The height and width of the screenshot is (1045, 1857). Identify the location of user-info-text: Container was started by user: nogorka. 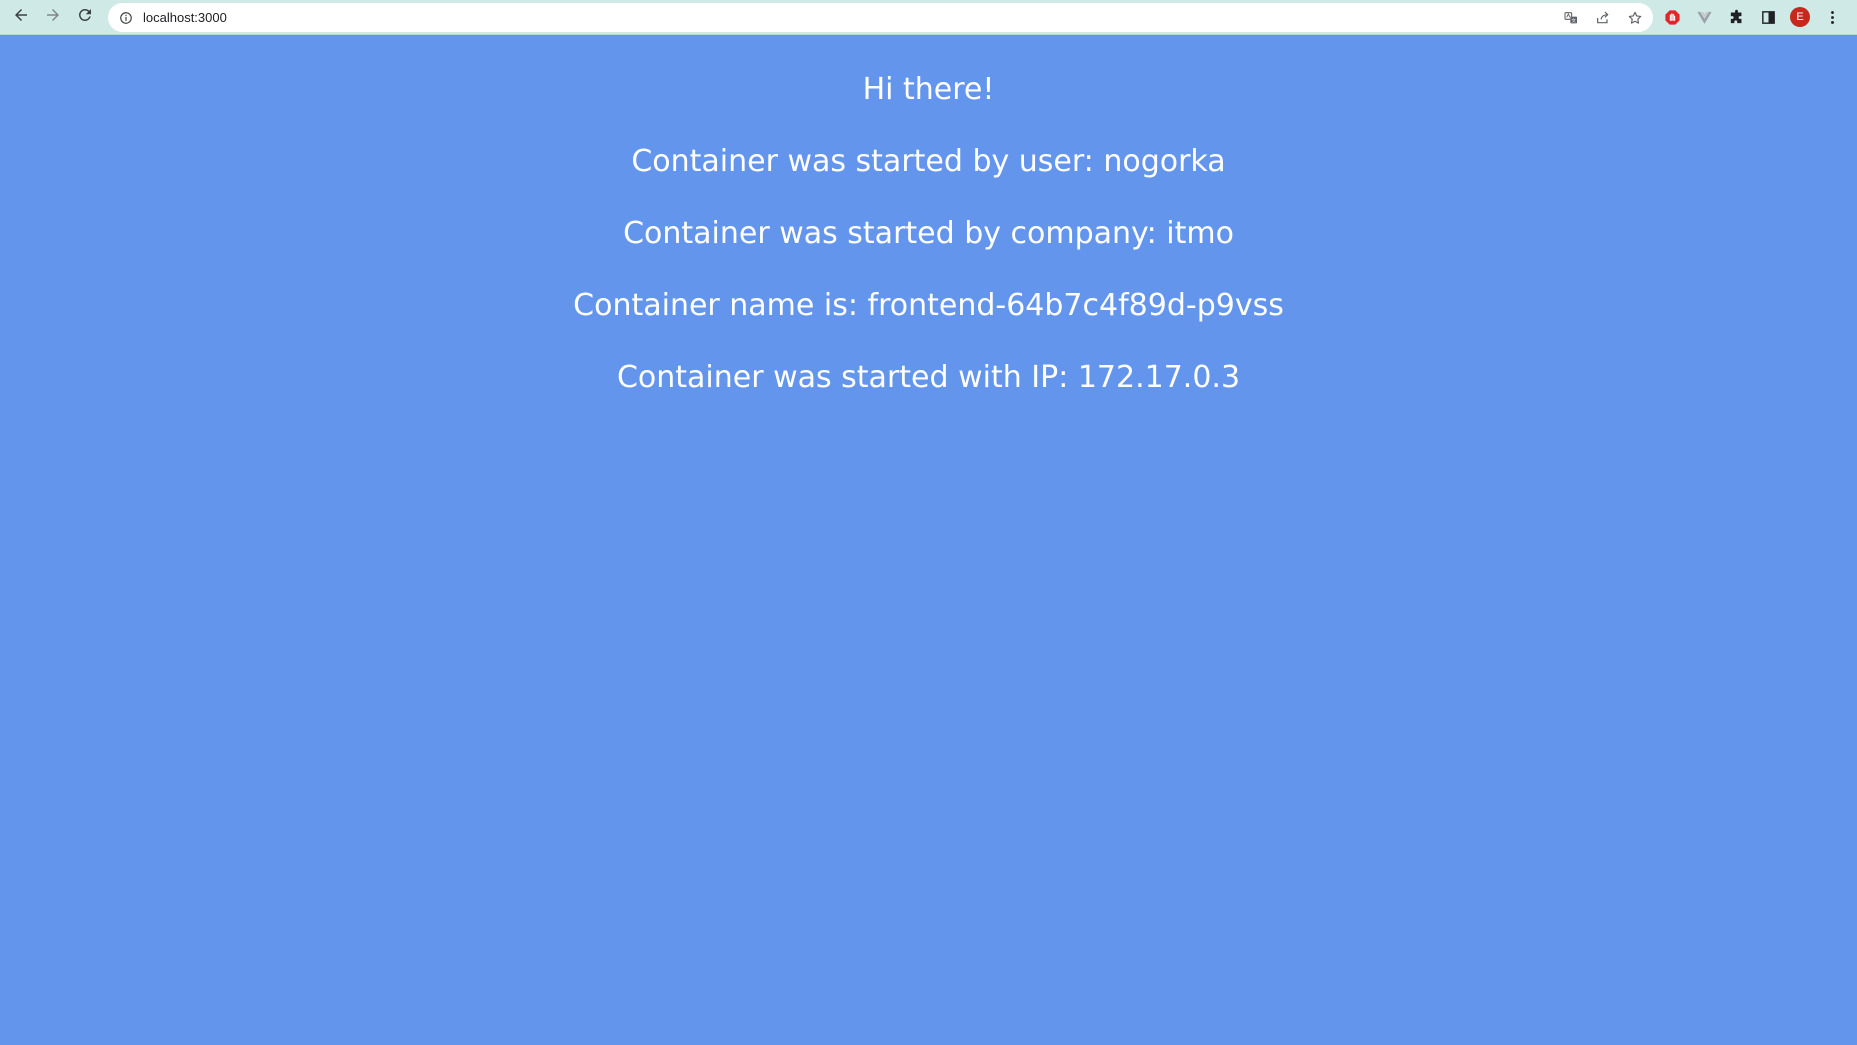
(928, 161).